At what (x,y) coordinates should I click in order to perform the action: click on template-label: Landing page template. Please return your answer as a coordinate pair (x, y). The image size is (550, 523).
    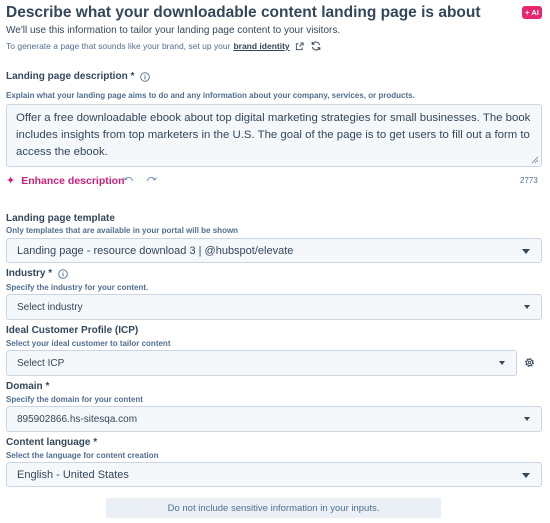
    Looking at the image, I should click on (60, 218).